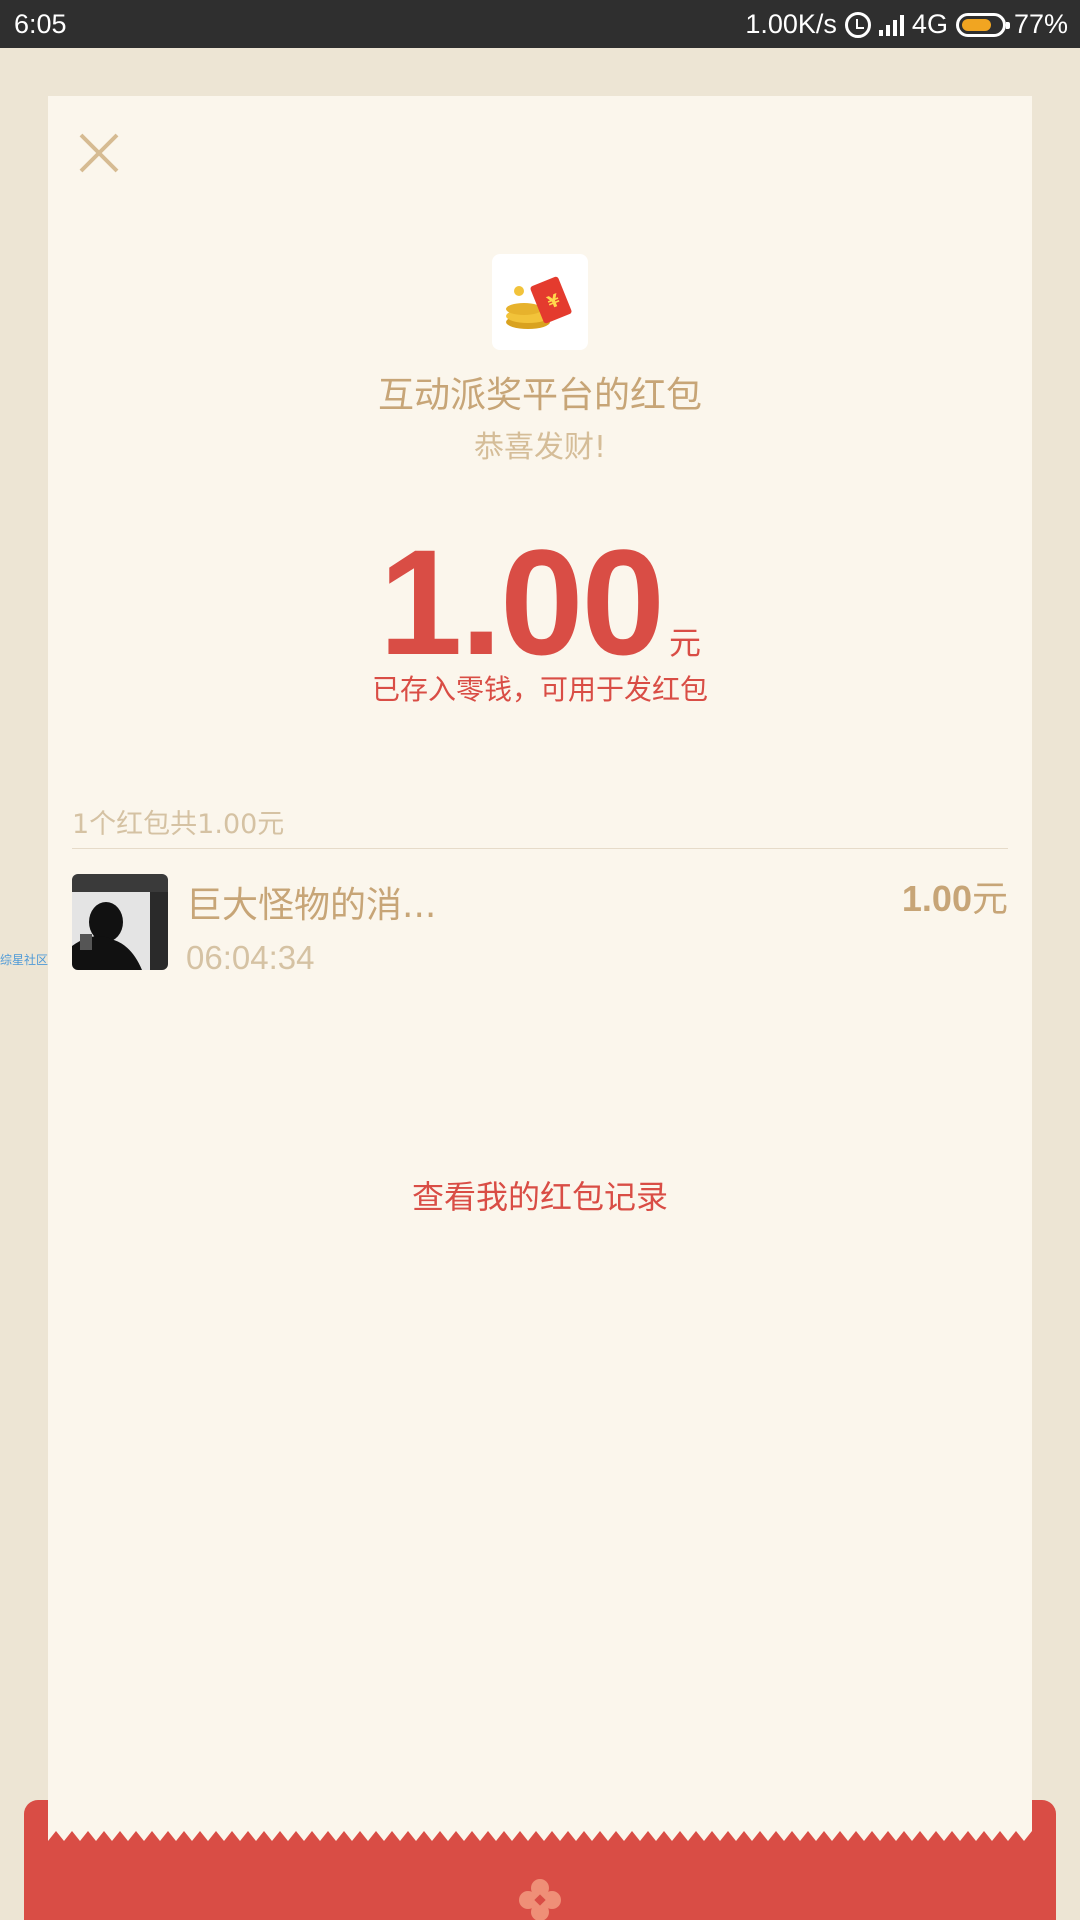  What do you see at coordinates (684, 643) in the screenshot?
I see `amount-unit: 元` at bounding box center [684, 643].